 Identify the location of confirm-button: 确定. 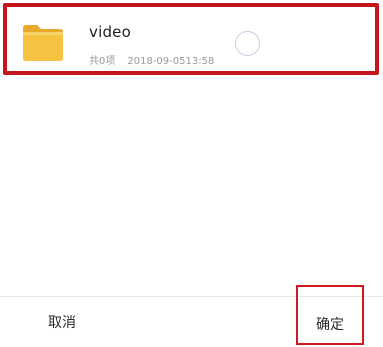
(330, 315).